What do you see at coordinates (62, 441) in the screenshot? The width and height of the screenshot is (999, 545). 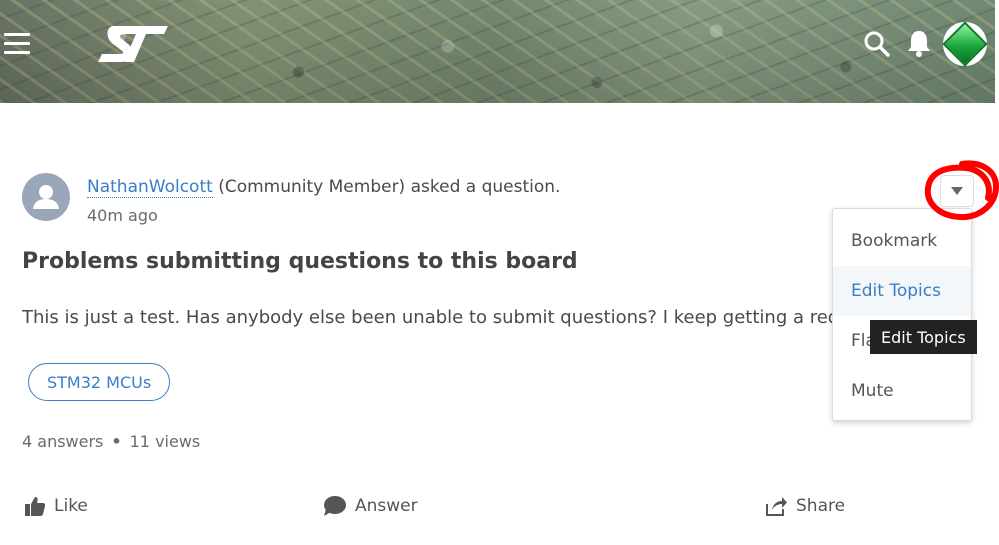 I see `answers-count: 4 answers` at bounding box center [62, 441].